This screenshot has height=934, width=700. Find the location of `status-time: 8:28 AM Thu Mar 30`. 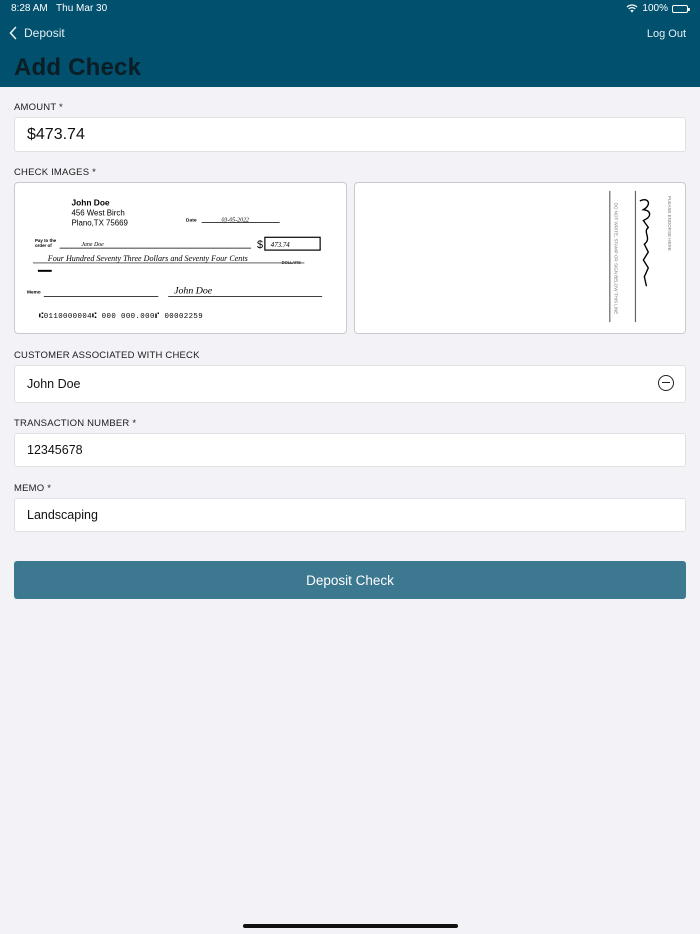

status-time: 8:28 AM Thu Mar 30 is located at coordinates (59, 8).